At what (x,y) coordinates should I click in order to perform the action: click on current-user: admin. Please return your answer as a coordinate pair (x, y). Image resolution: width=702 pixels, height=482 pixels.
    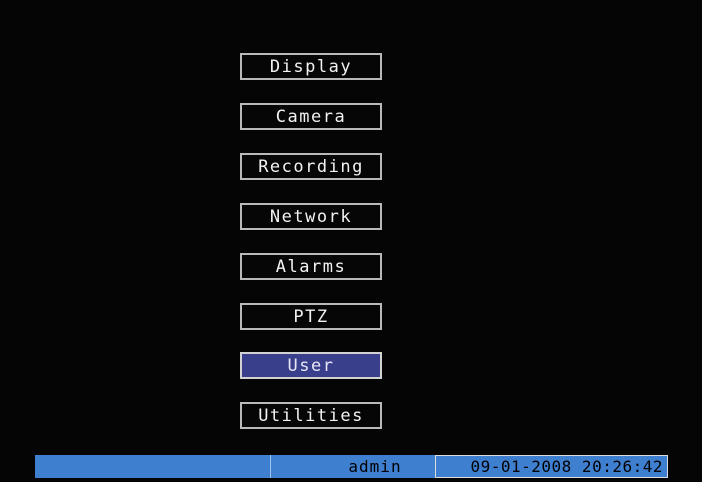
    Looking at the image, I should click on (353, 466).